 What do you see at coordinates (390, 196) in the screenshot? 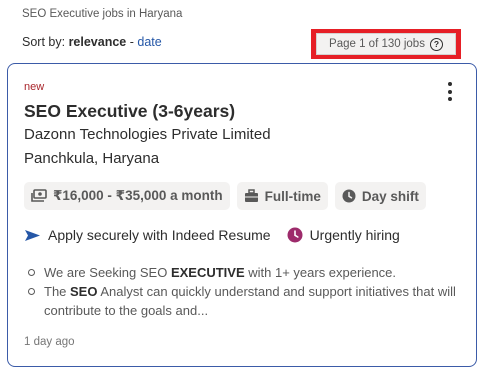
I see `shift-text: Day shift` at bounding box center [390, 196].